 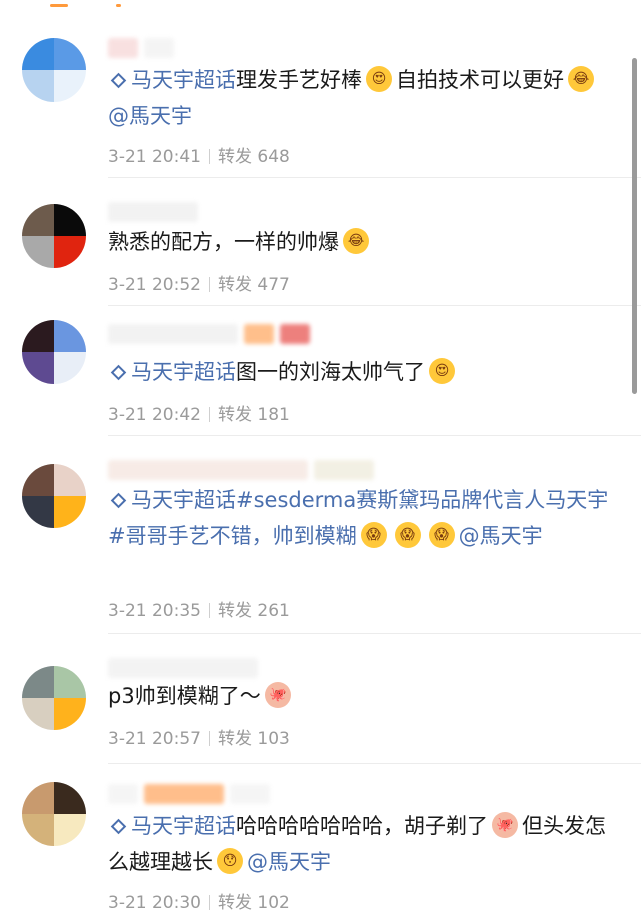 What do you see at coordinates (320, 7) in the screenshot?
I see `top-partial-row` at bounding box center [320, 7].